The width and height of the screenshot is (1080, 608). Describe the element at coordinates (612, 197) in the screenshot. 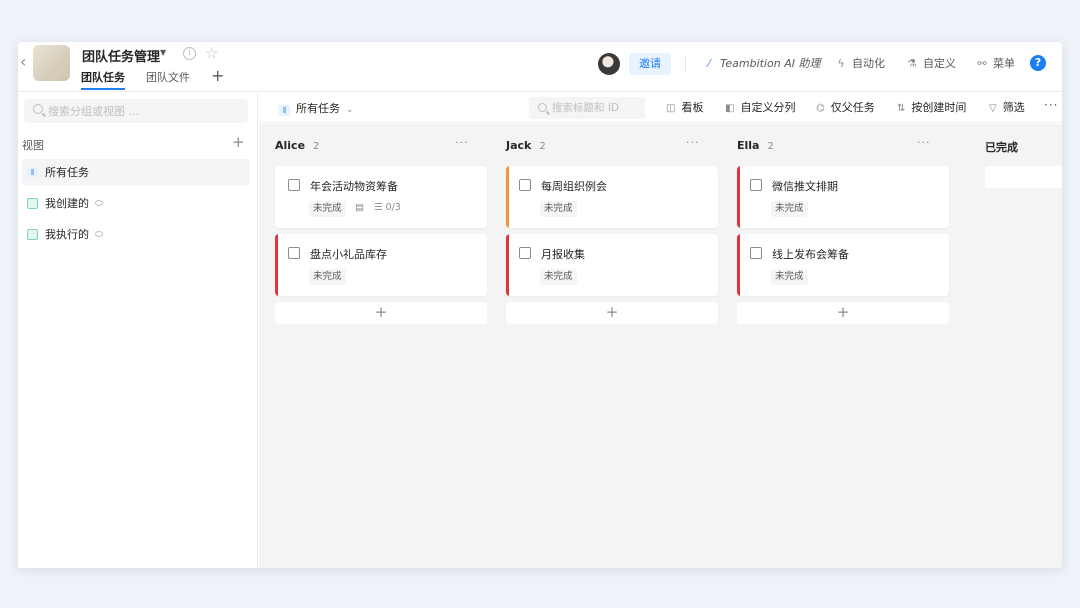

I see `task-card: 每周组织例会 未完成` at that location.